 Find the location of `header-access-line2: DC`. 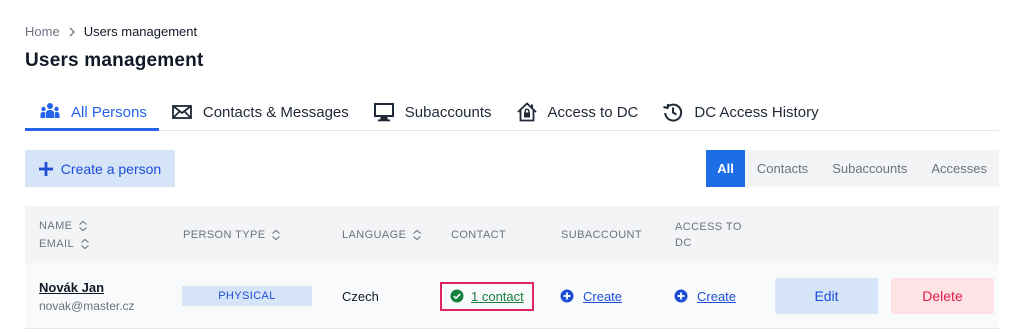

header-access-line2: DC is located at coordinates (683, 242).